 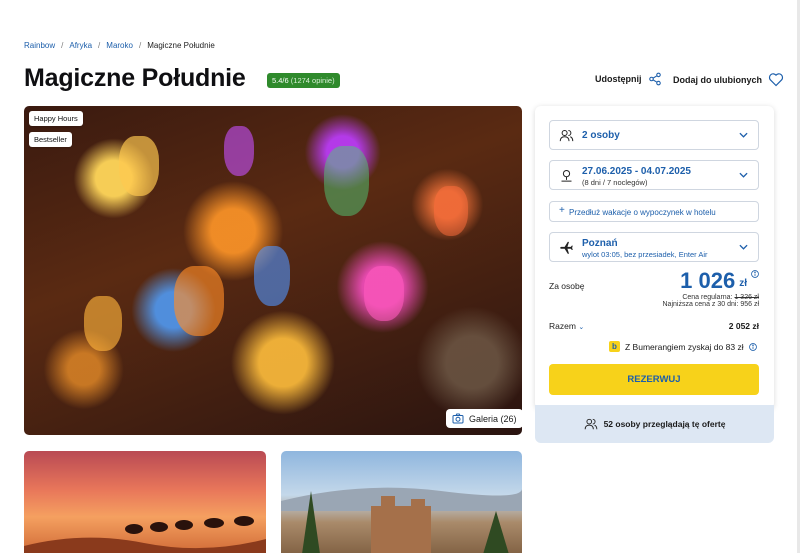 I want to click on breadcrumb-item-maroko: Maroko, so click(x=119, y=45).